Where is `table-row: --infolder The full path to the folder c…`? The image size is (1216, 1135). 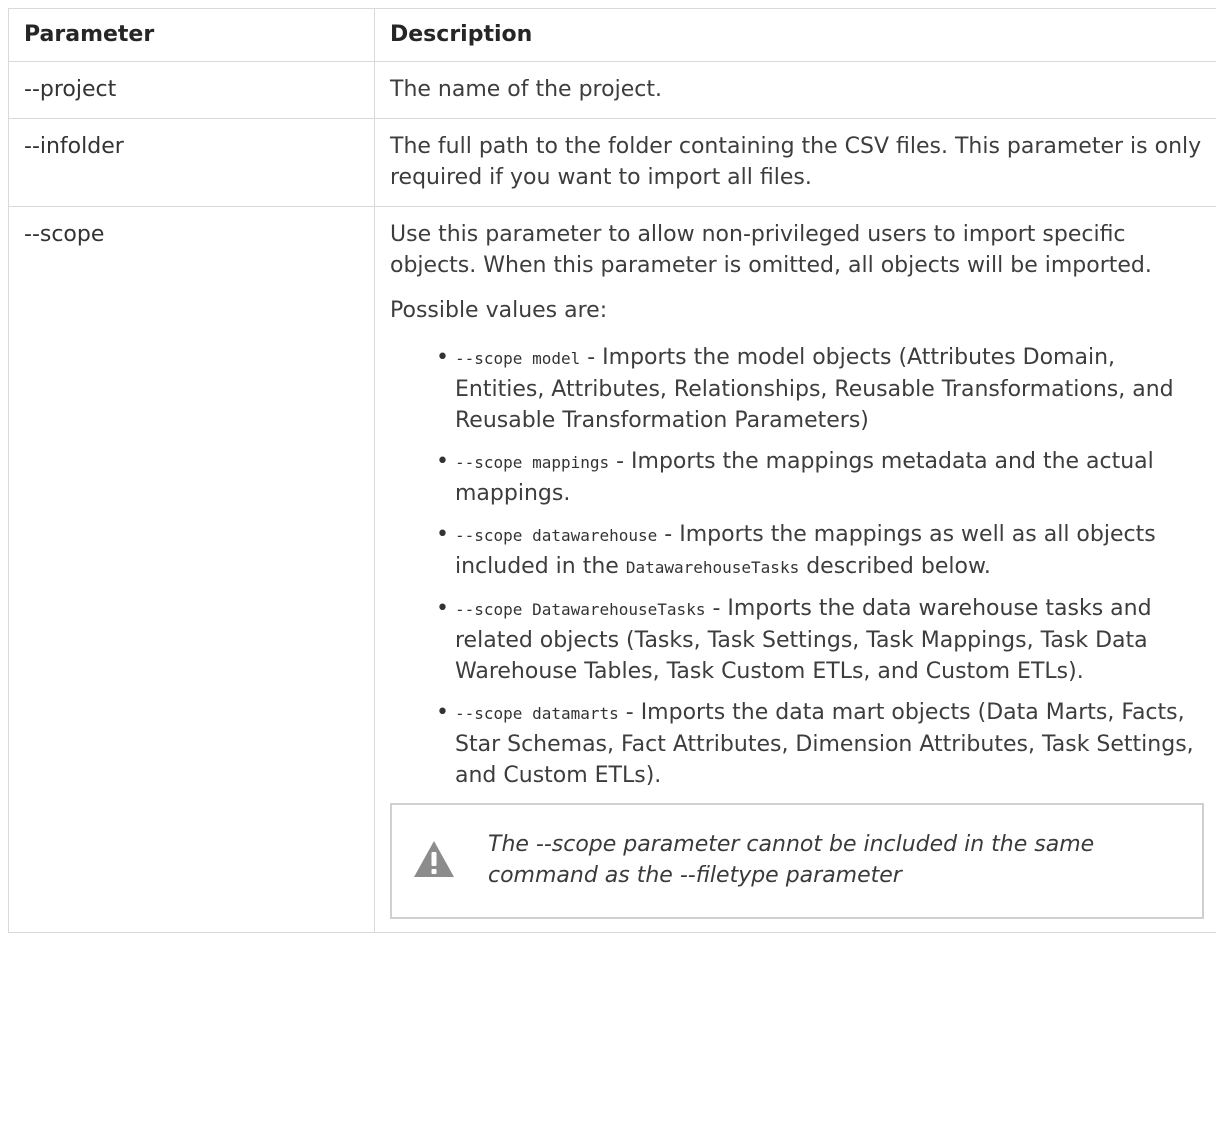
table-row: --infolder The full path to the folder c… is located at coordinates (612, 162).